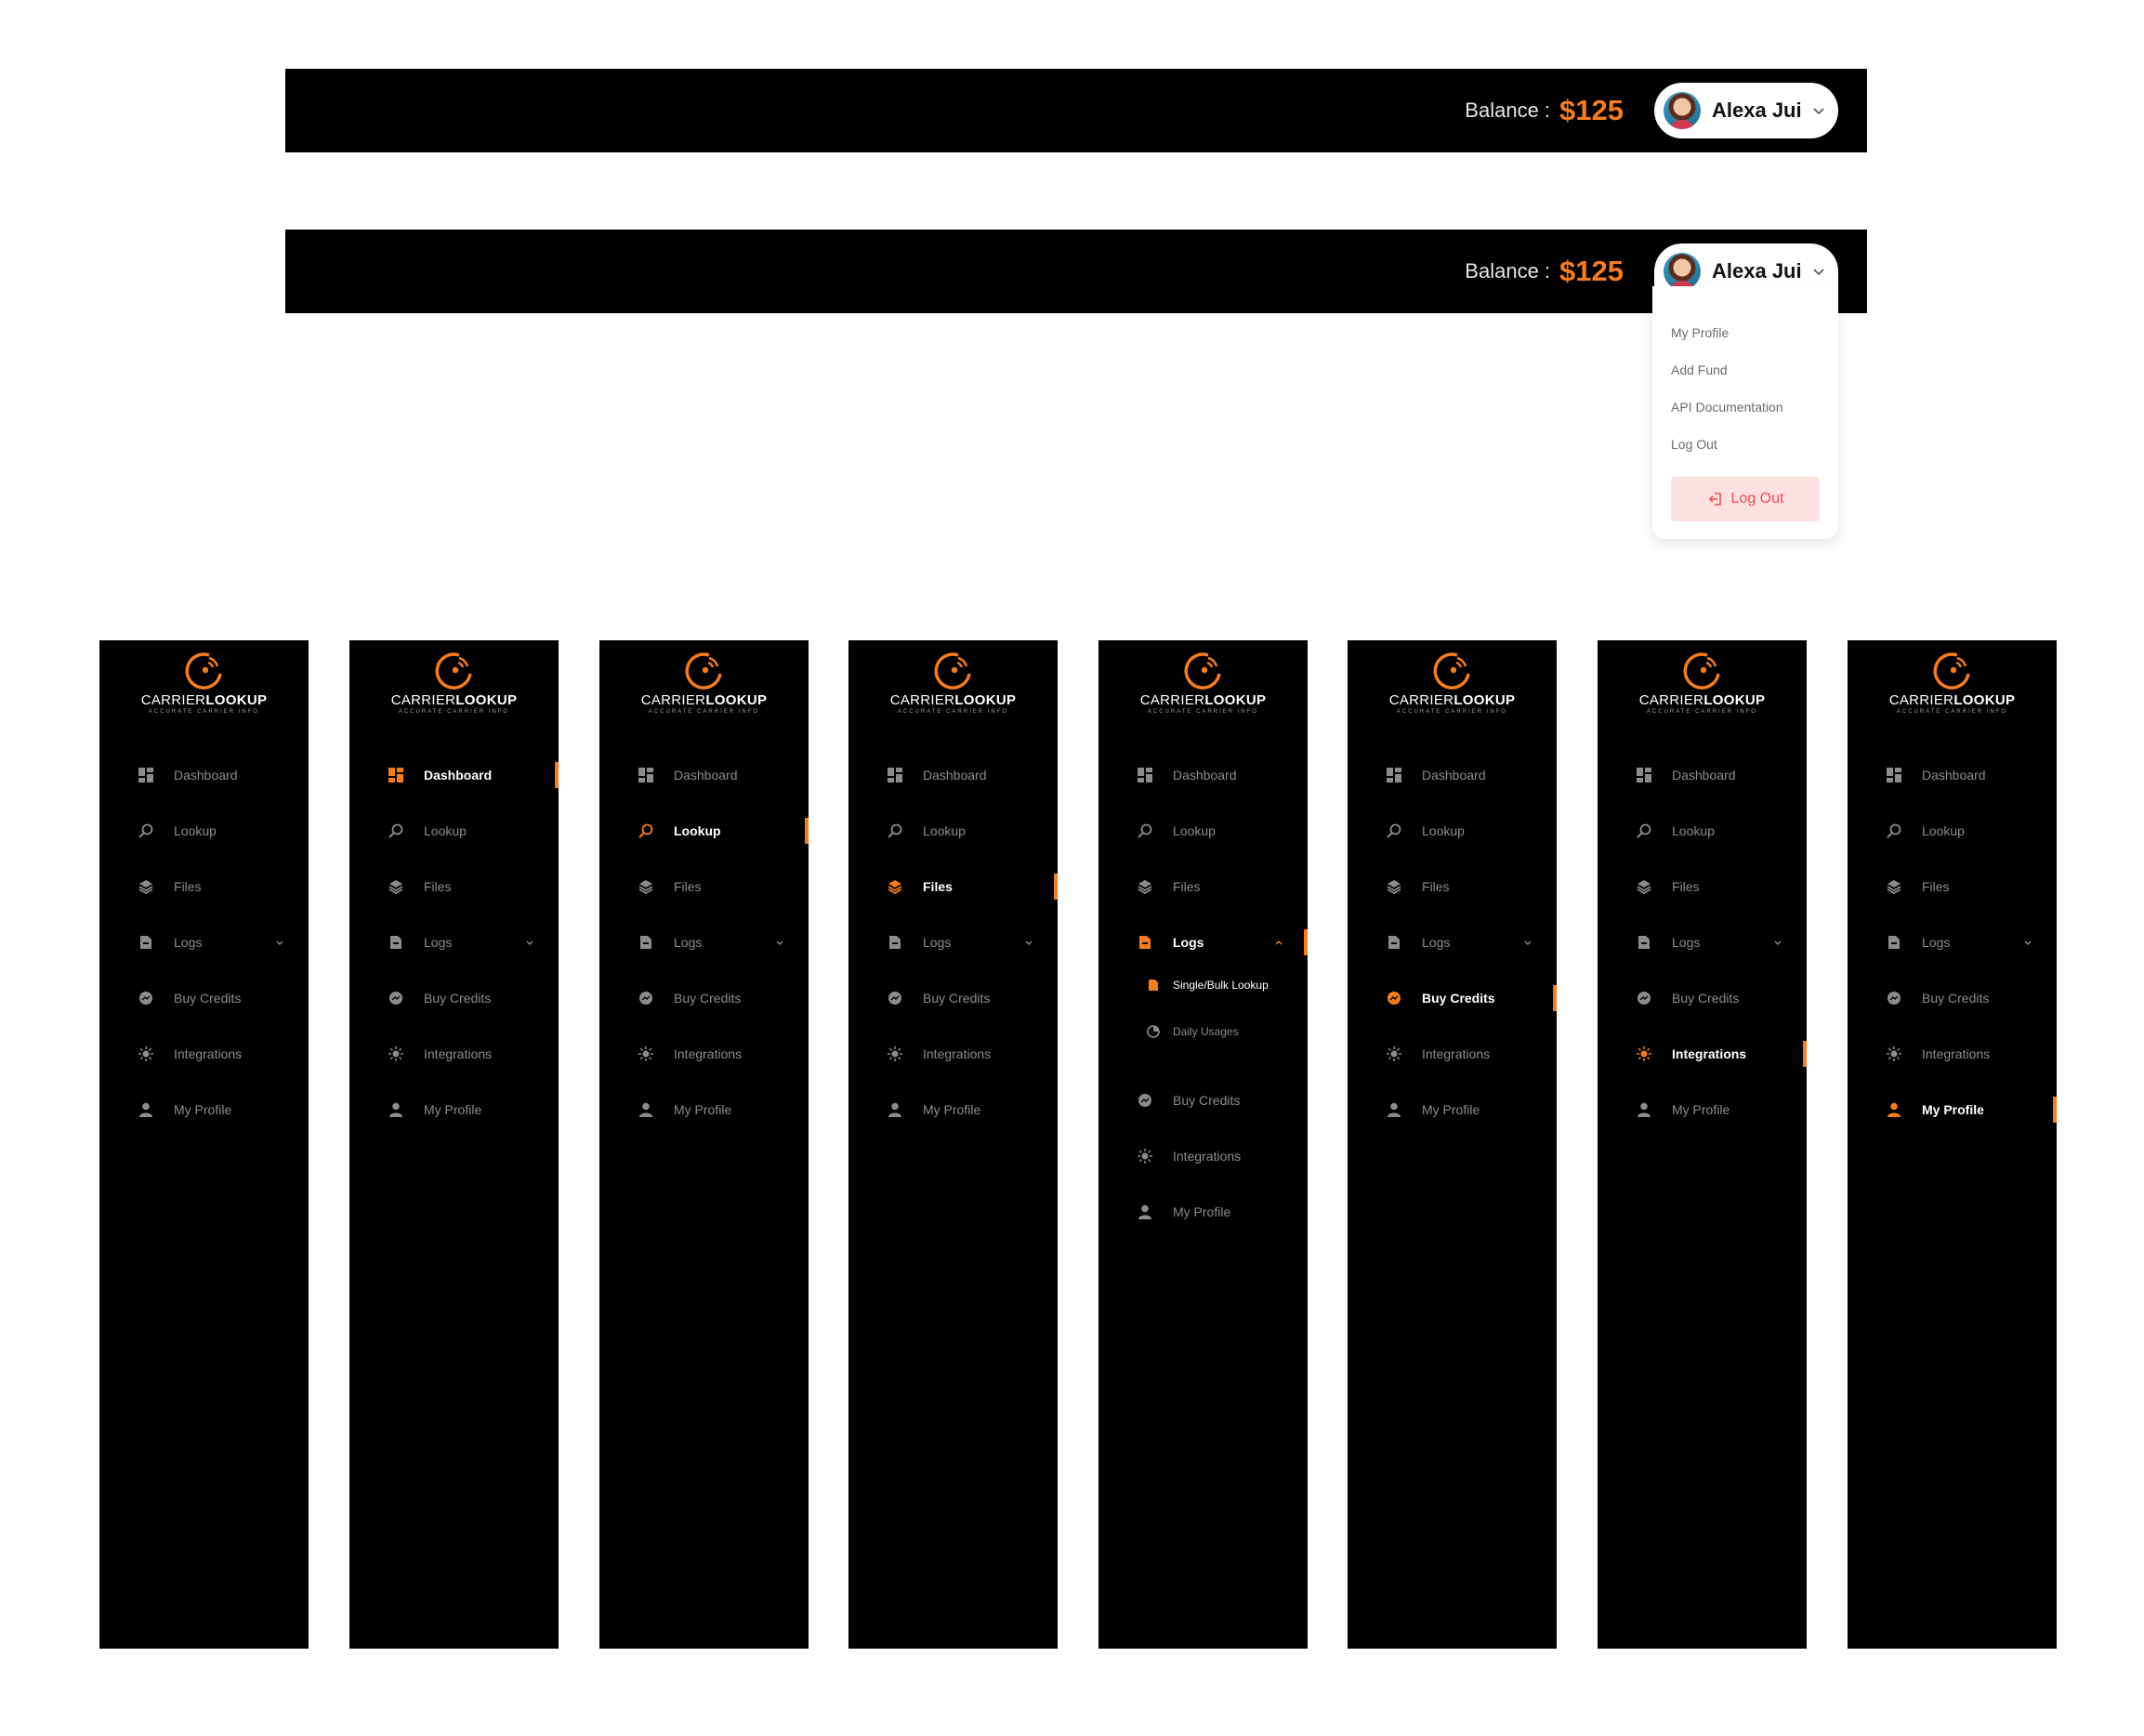 This screenshot has width=2144, height=1736. I want to click on sidebar-item-label: Files, so click(938, 887).